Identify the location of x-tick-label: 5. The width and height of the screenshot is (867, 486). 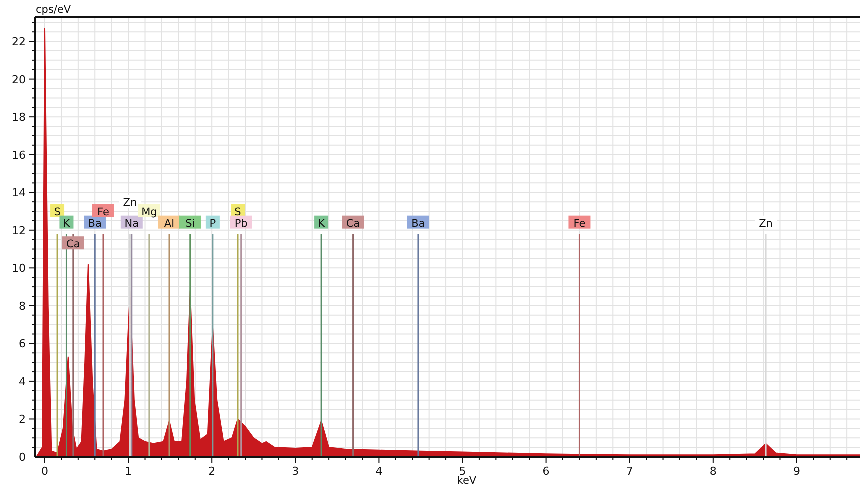
(462, 471).